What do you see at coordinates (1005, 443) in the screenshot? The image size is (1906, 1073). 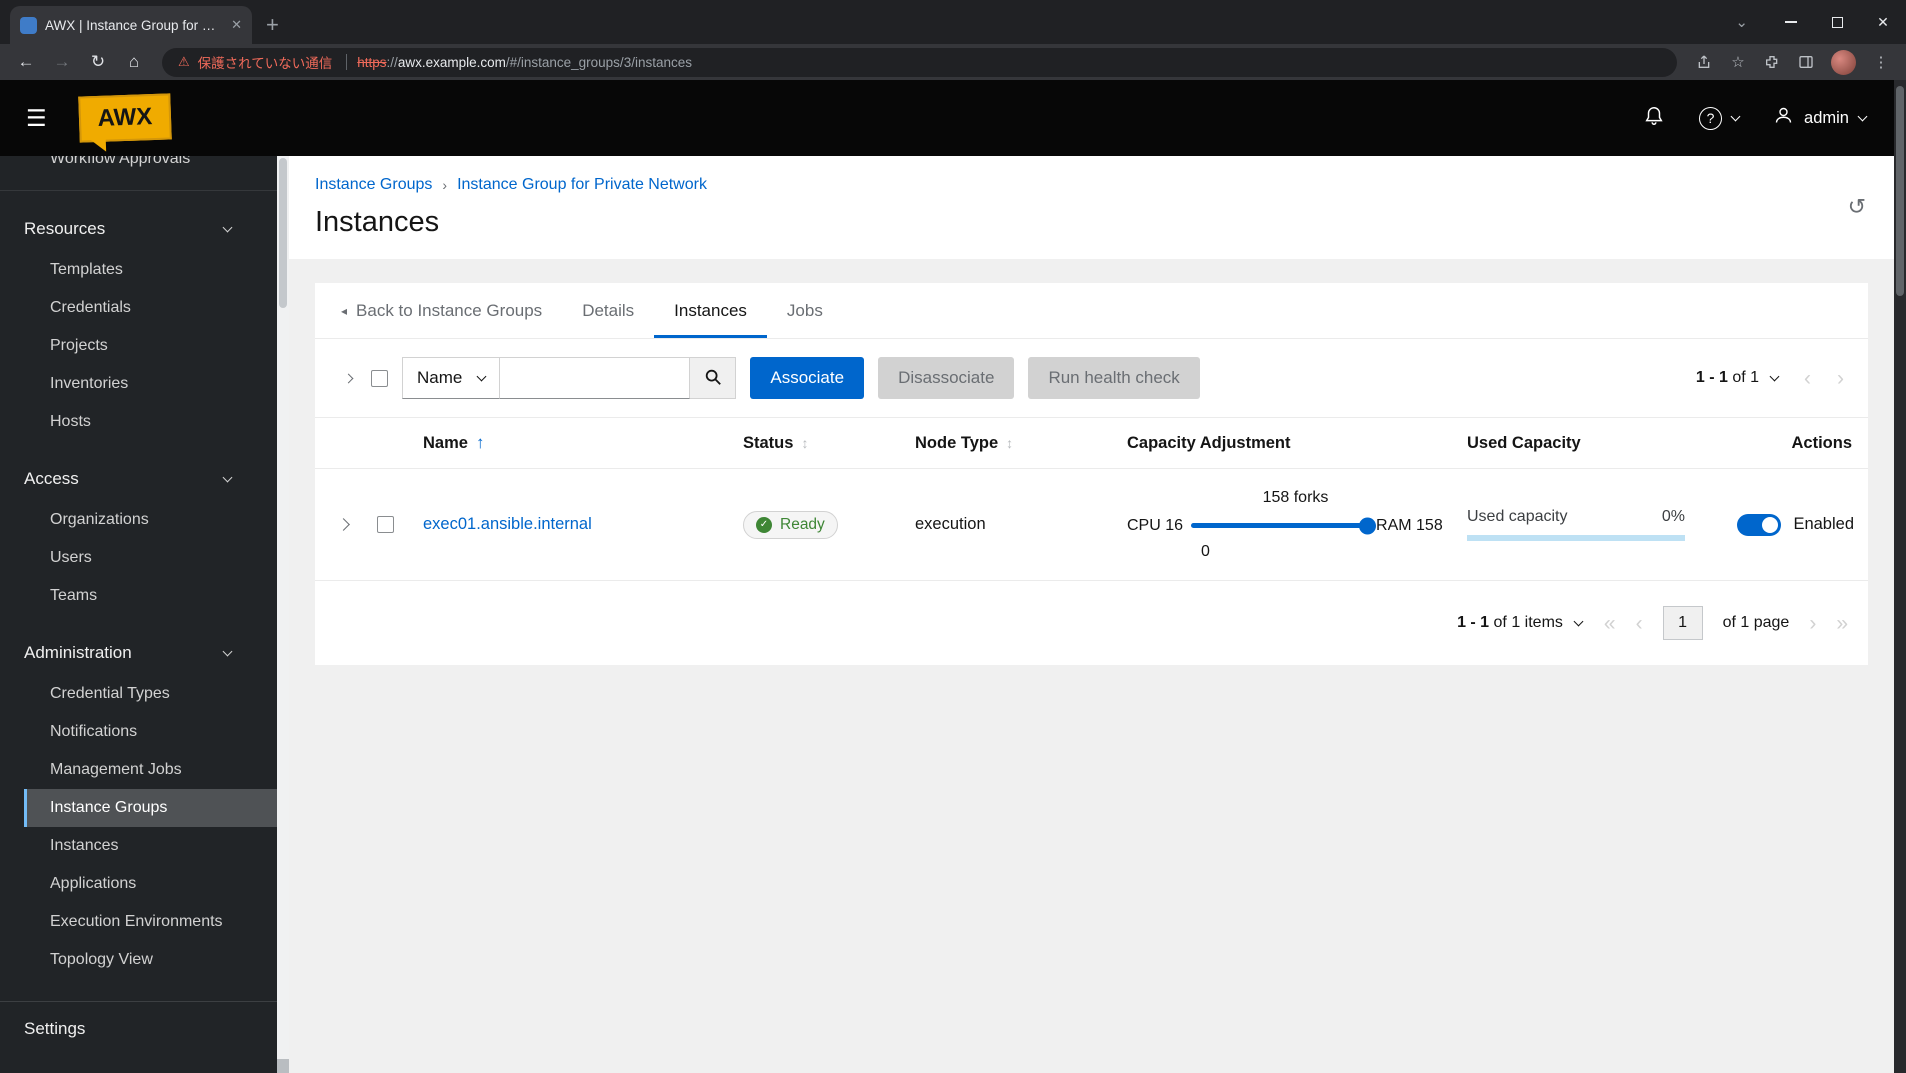 I see `column-header-node-type: Node Type ↕` at bounding box center [1005, 443].